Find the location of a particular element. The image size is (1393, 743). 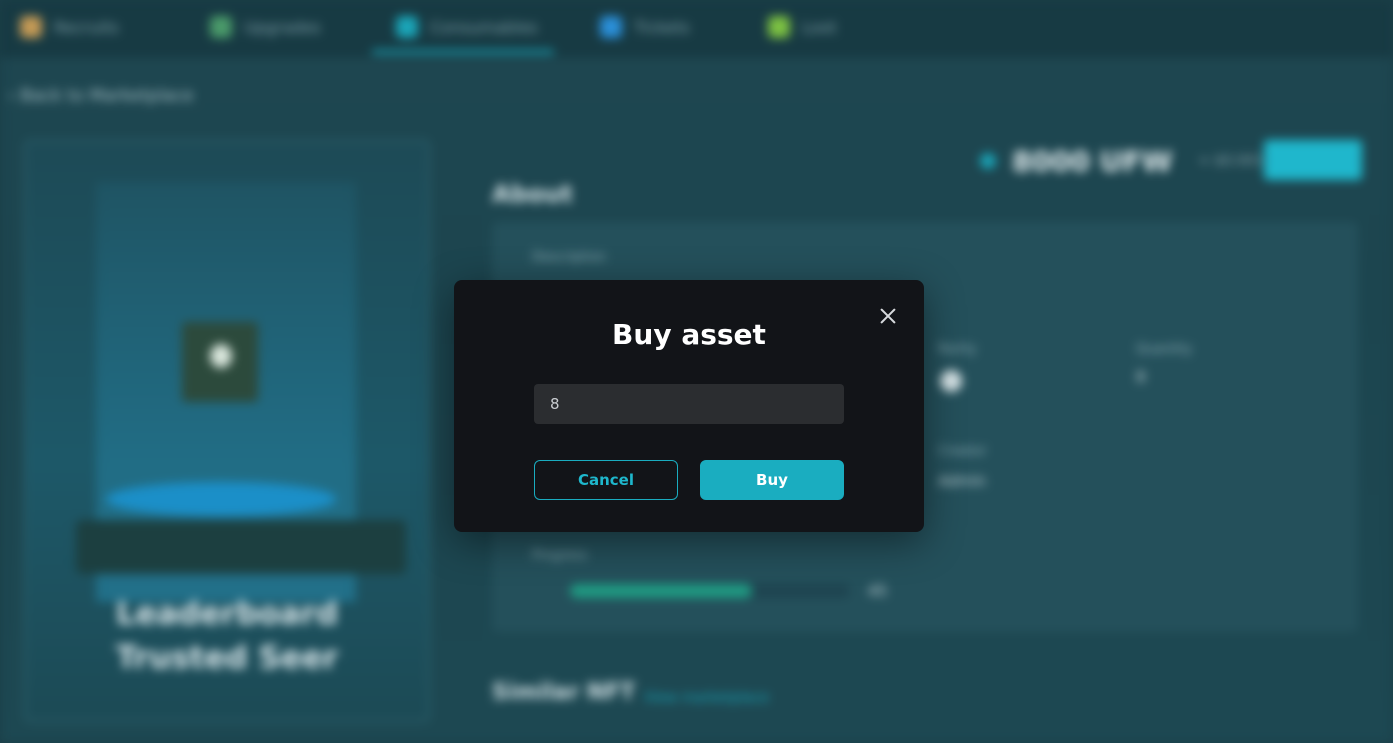

stat-value: 8 is located at coordinates (1141, 377).